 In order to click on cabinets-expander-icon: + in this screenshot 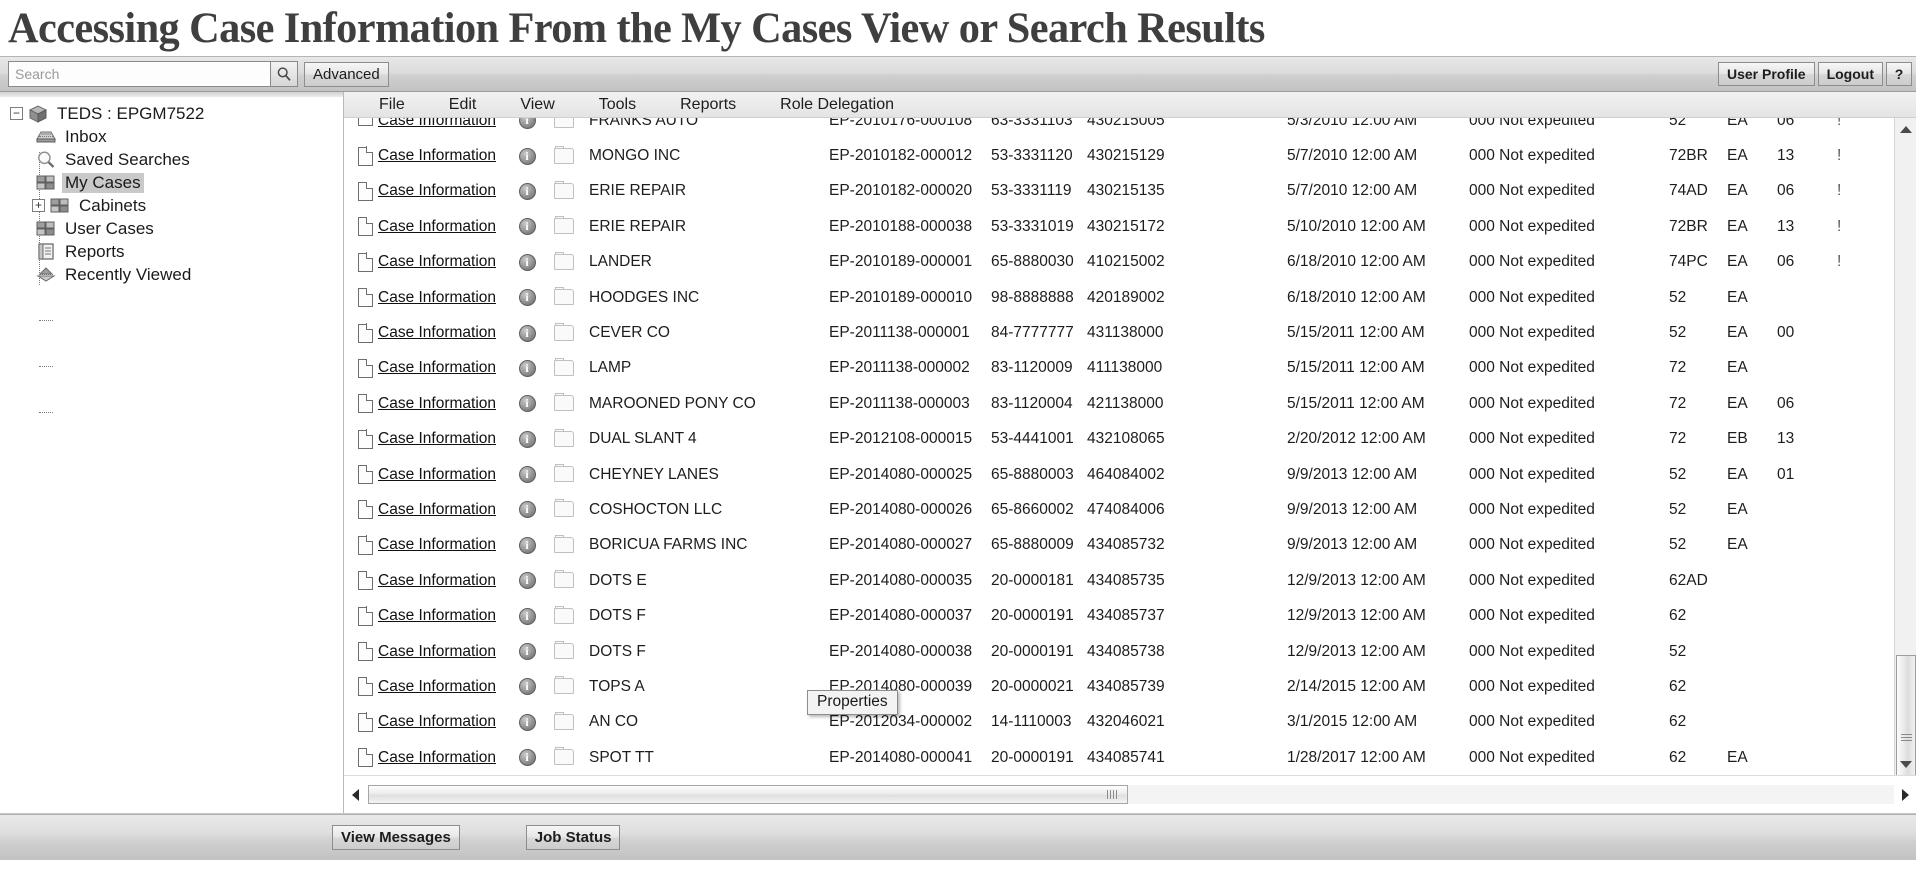, I will do `click(38, 205)`.